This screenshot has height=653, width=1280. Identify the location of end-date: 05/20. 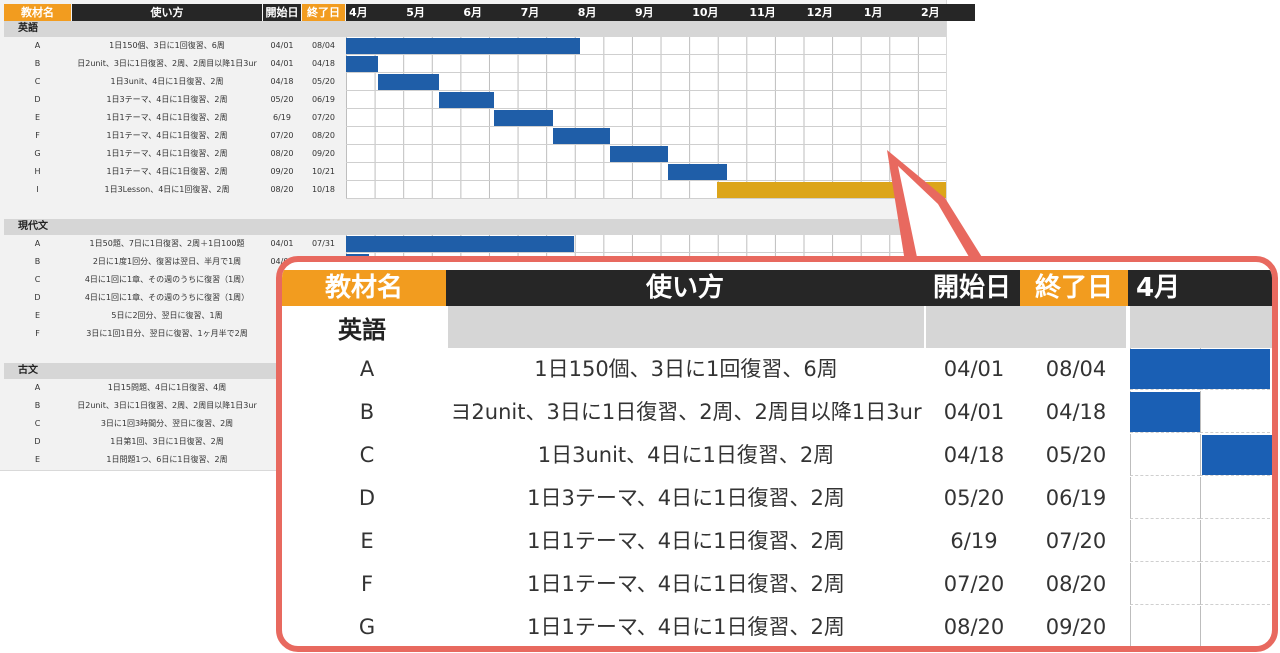
(323, 81).